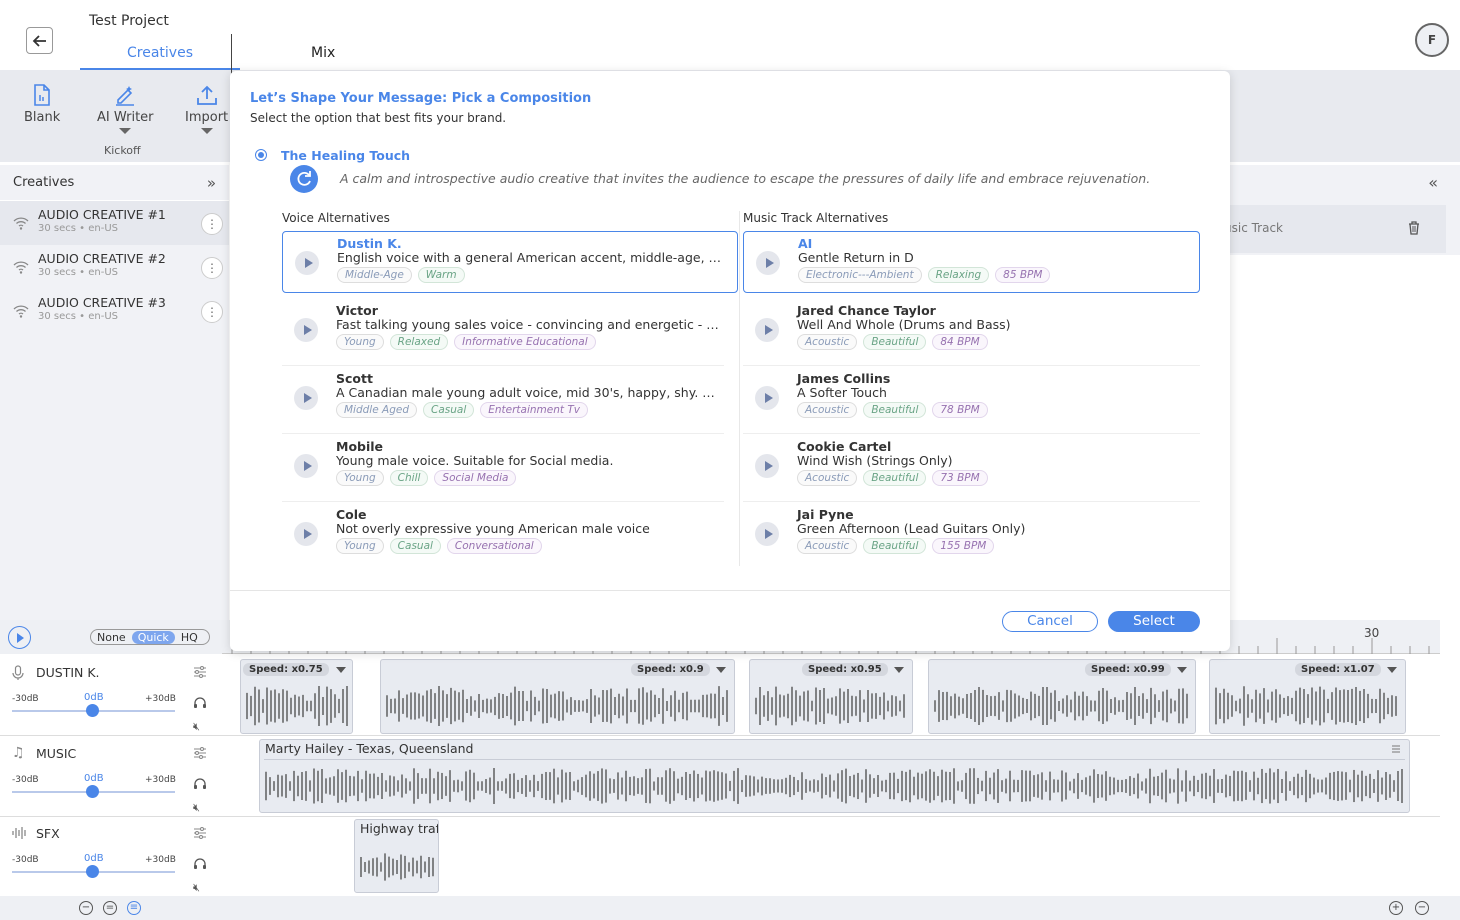 The height and width of the screenshot is (920, 1460). I want to click on music-artist: Jai Pyne, so click(825, 514).